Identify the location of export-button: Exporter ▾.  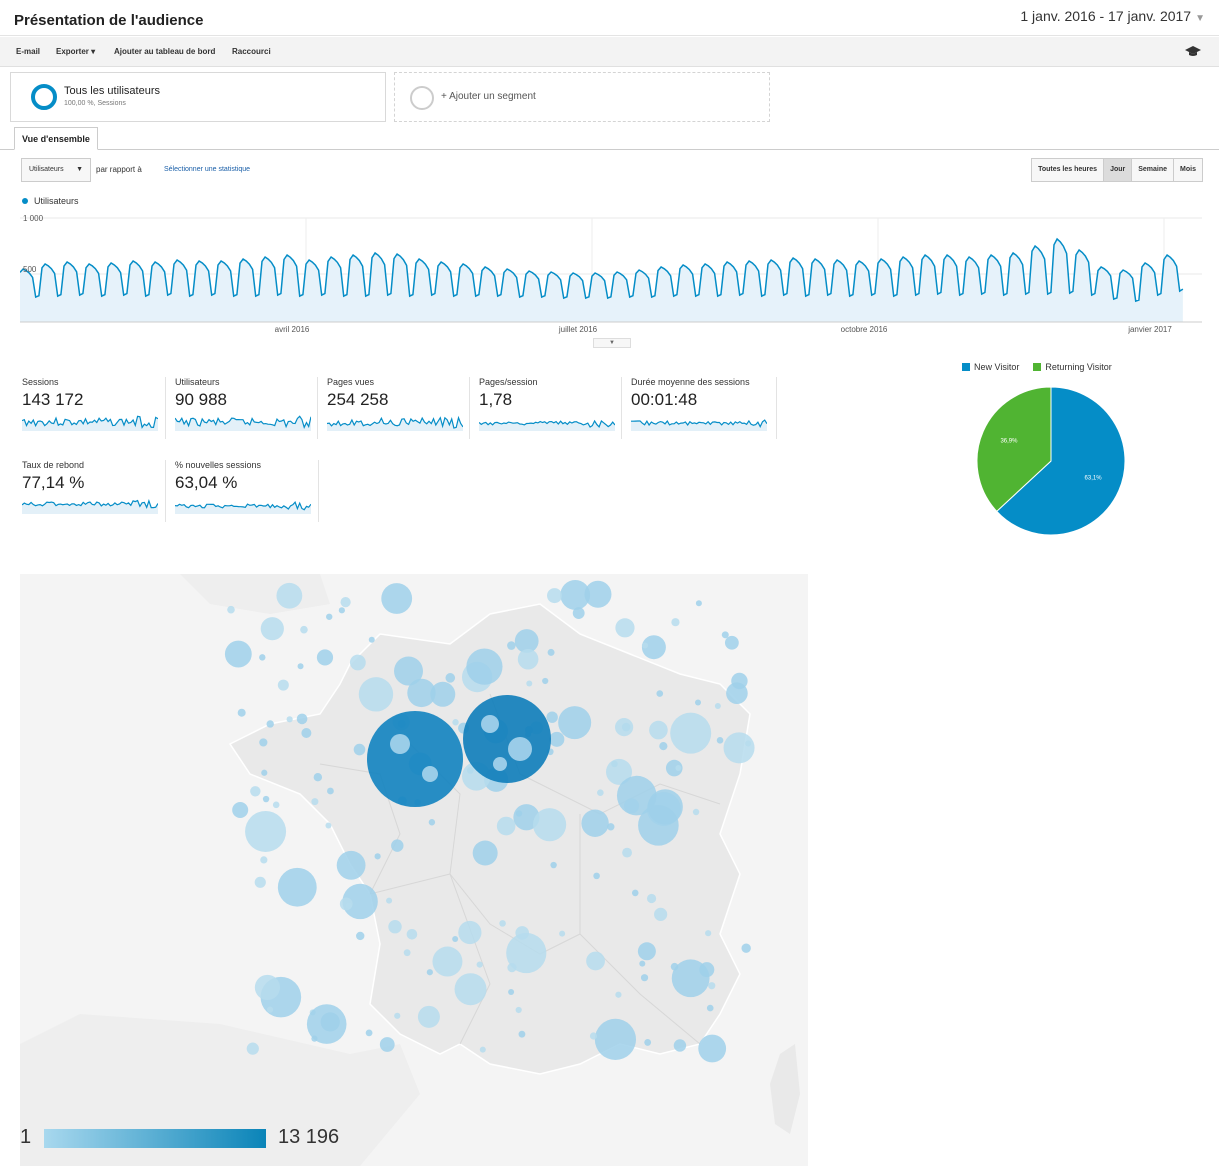
(75, 51).